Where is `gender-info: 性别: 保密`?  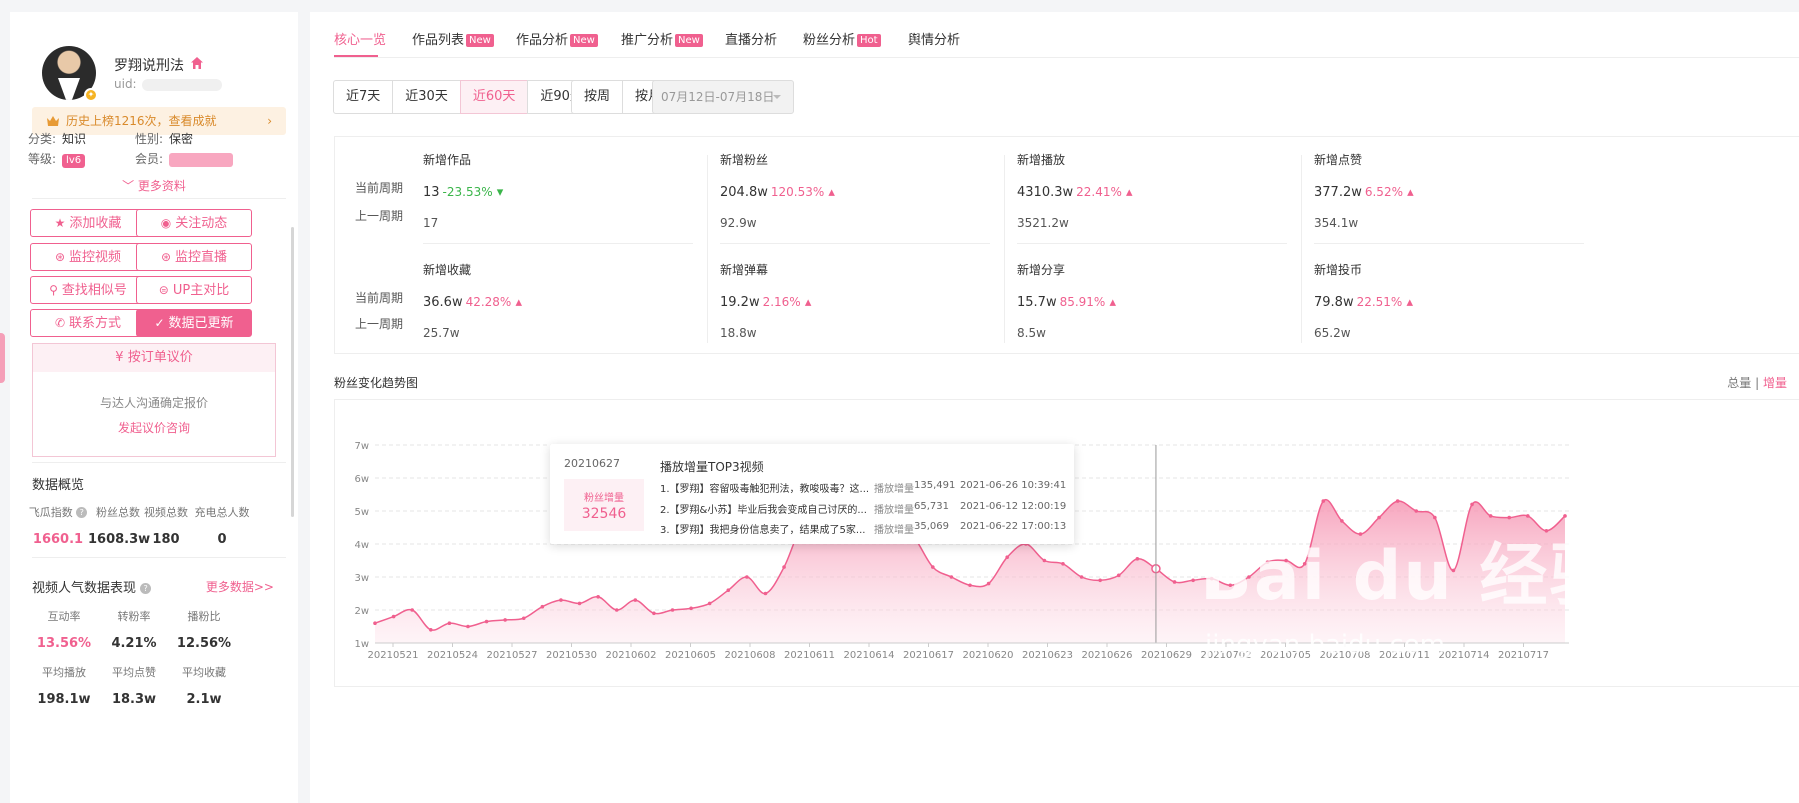 gender-info: 性别: 保密 is located at coordinates (164, 139).